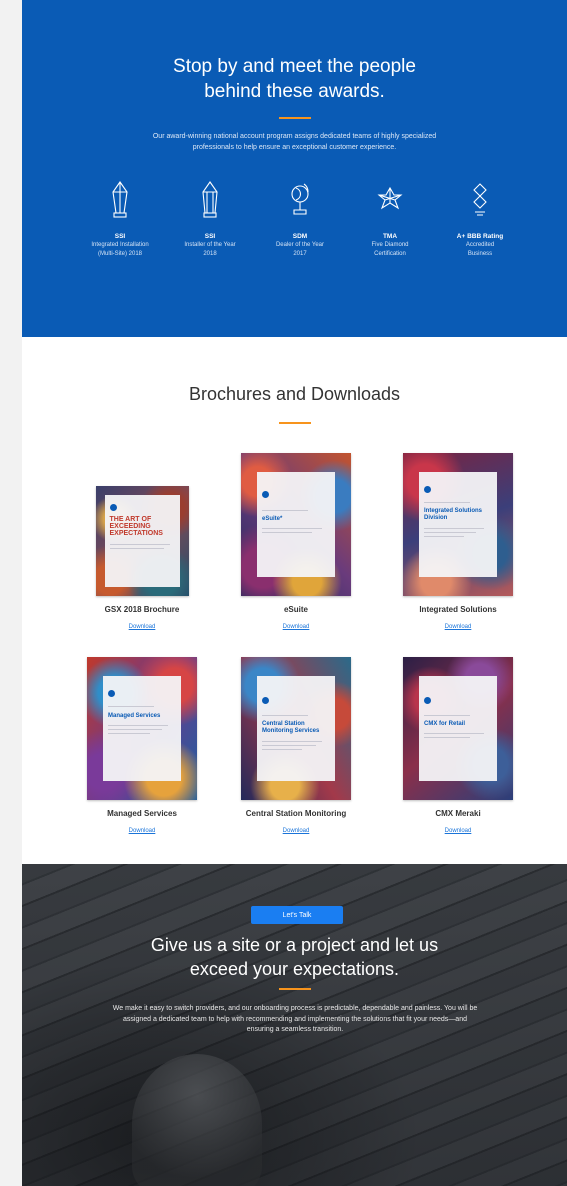 This screenshot has height=1186, width=567. Describe the element at coordinates (300, 219) in the screenshot. I see `award-item: SDM Dealer of the Year 2017` at that location.